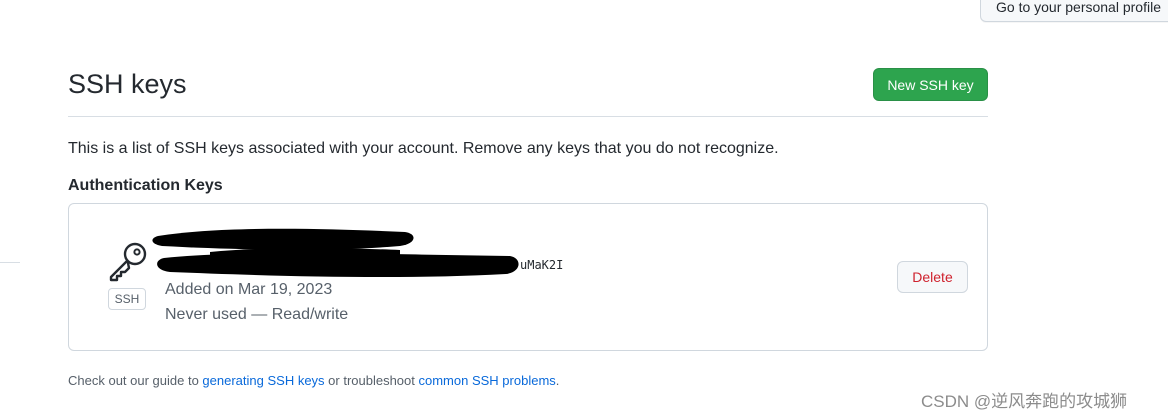 Image resolution: width=1168 pixels, height=417 pixels. Describe the element at coordinates (528, 116) in the screenshot. I see `title-divider` at that location.